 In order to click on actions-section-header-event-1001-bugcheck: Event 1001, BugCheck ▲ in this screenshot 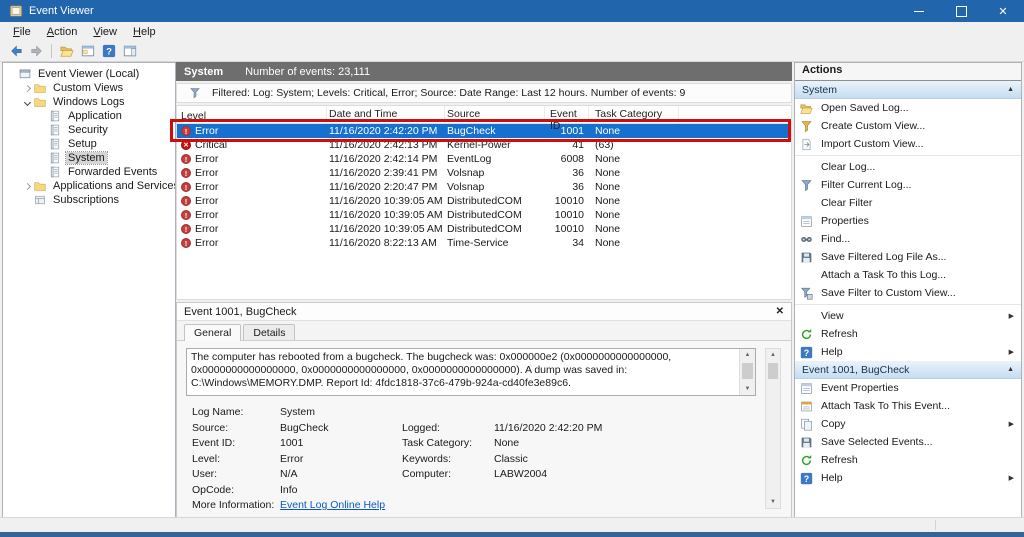, I will do `click(908, 370)`.